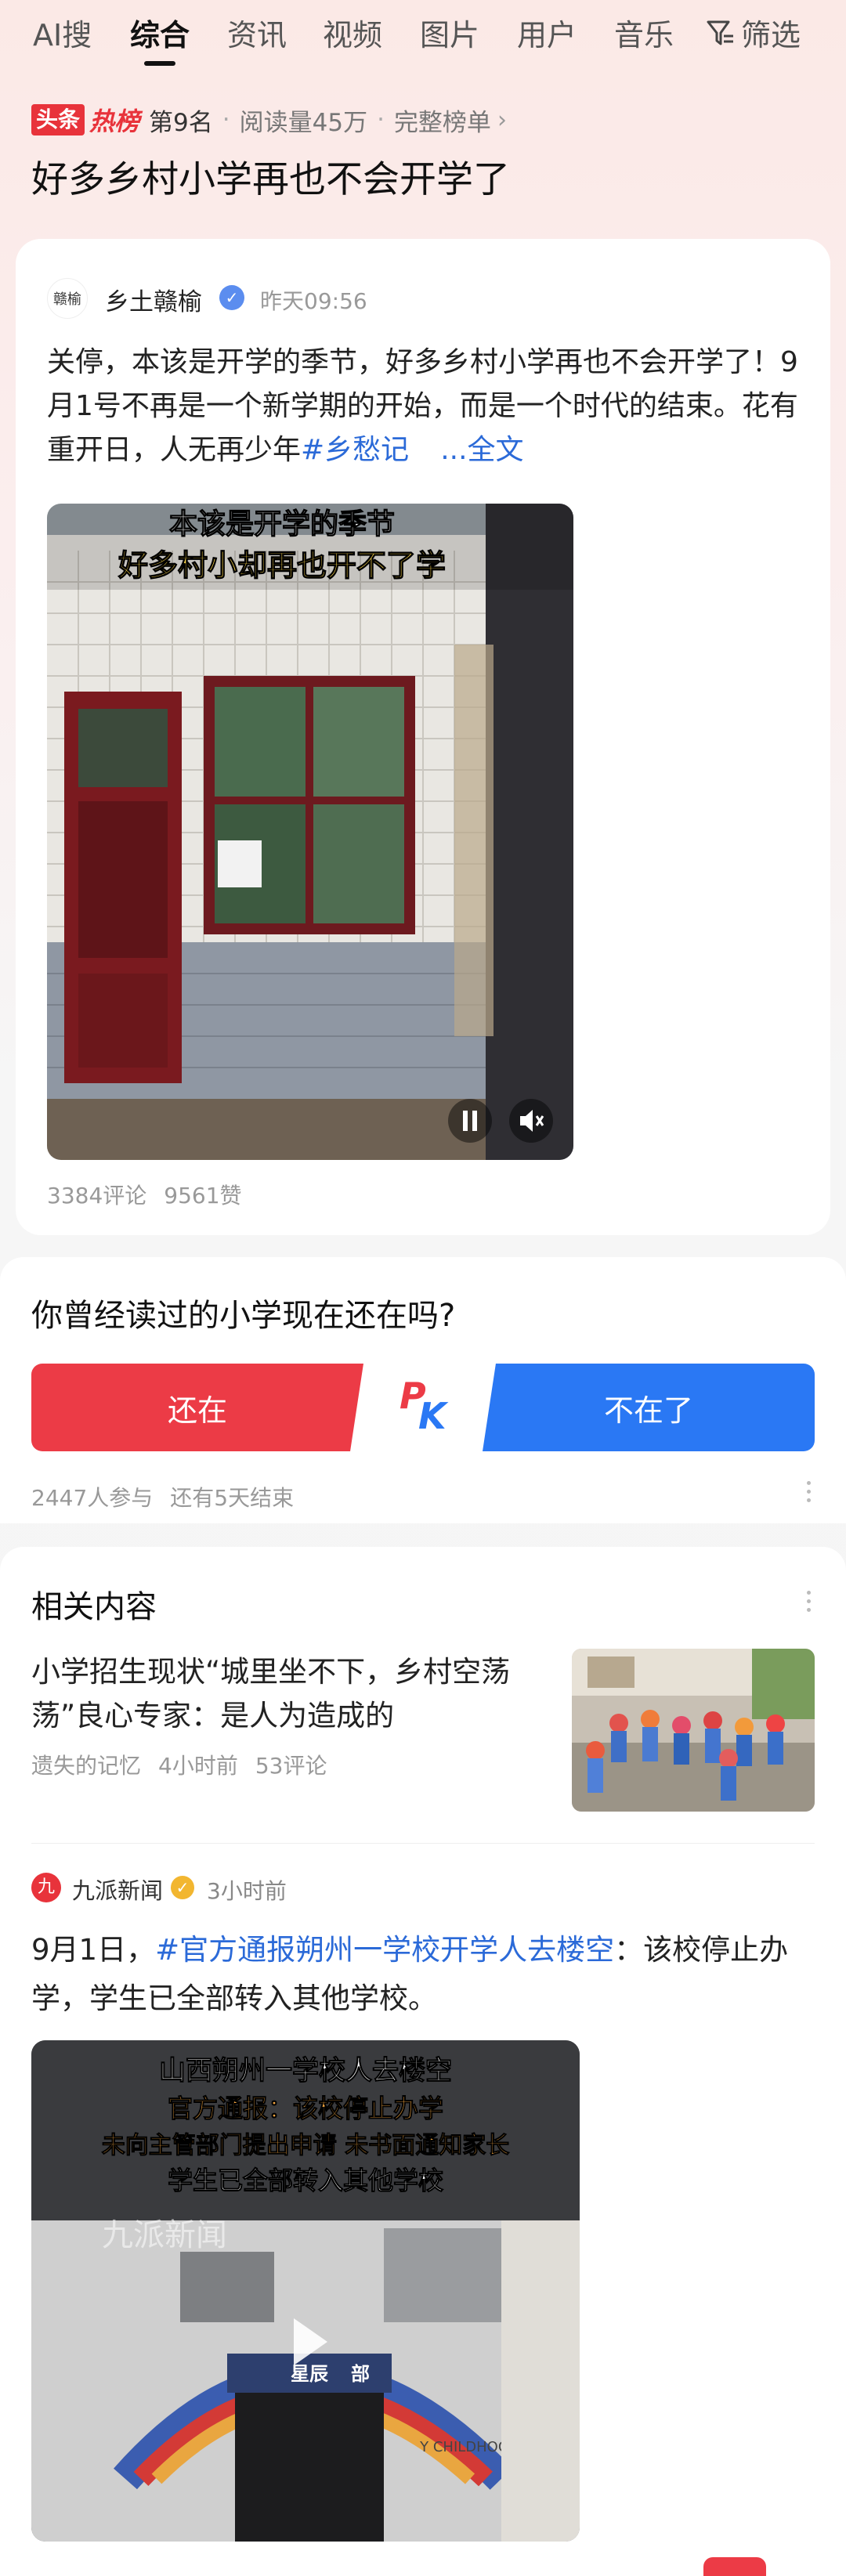 This screenshot has width=846, height=2576. Describe the element at coordinates (360, 2374) in the screenshot. I see `building-sign-2: 部` at that location.